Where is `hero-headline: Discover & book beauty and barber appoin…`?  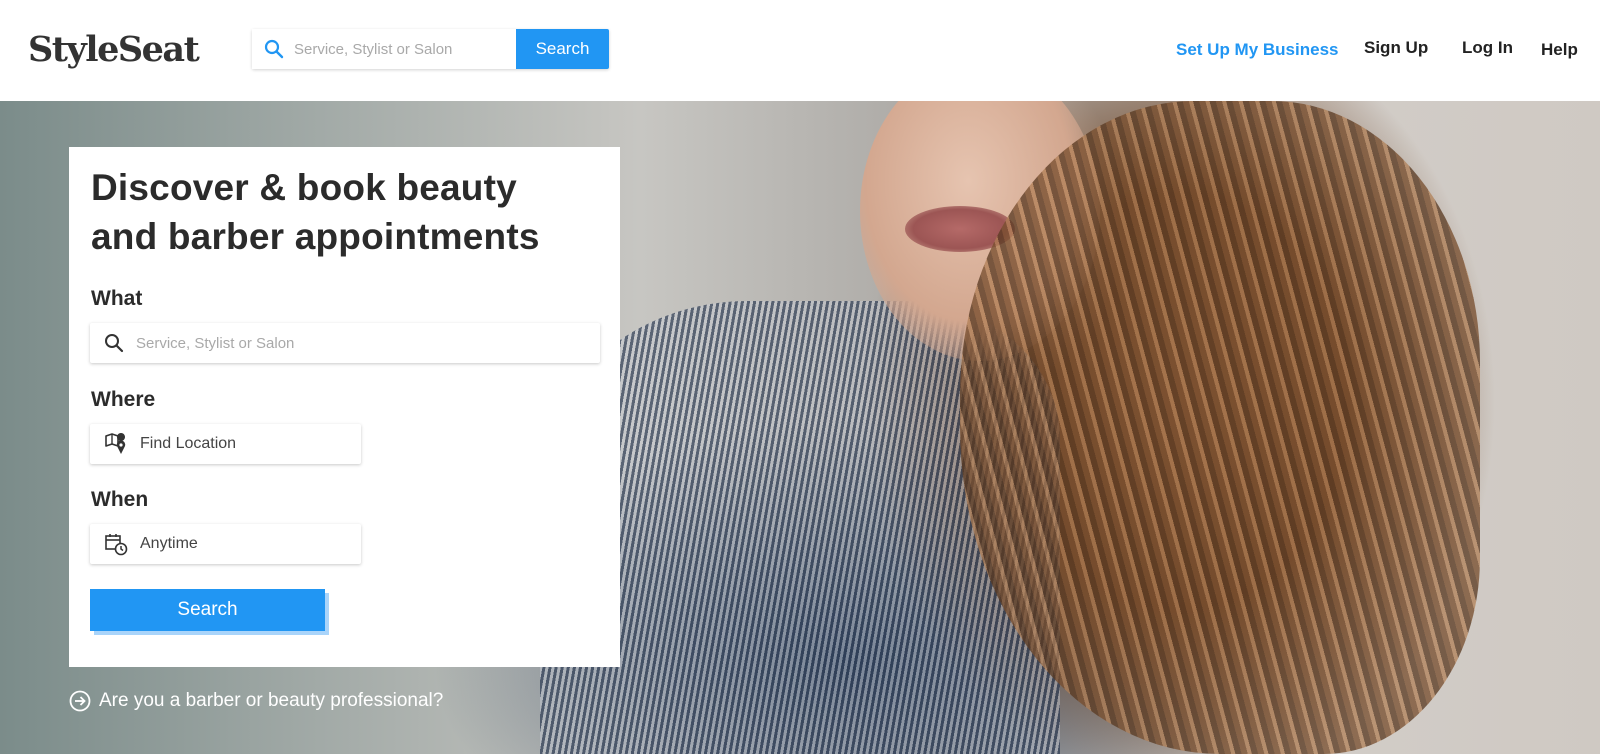
hero-headline: Discover & book beauty and barber appoin… is located at coordinates (315, 212).